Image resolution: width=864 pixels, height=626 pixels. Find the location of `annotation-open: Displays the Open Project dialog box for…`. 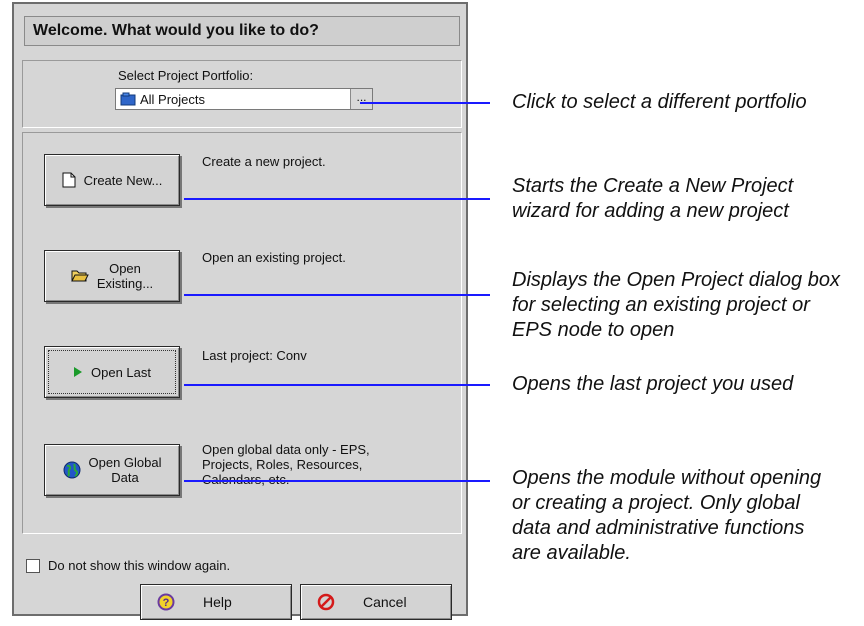

annotation-open: Displays the Open Project dialog box for… is located at coordinates (676, 305).